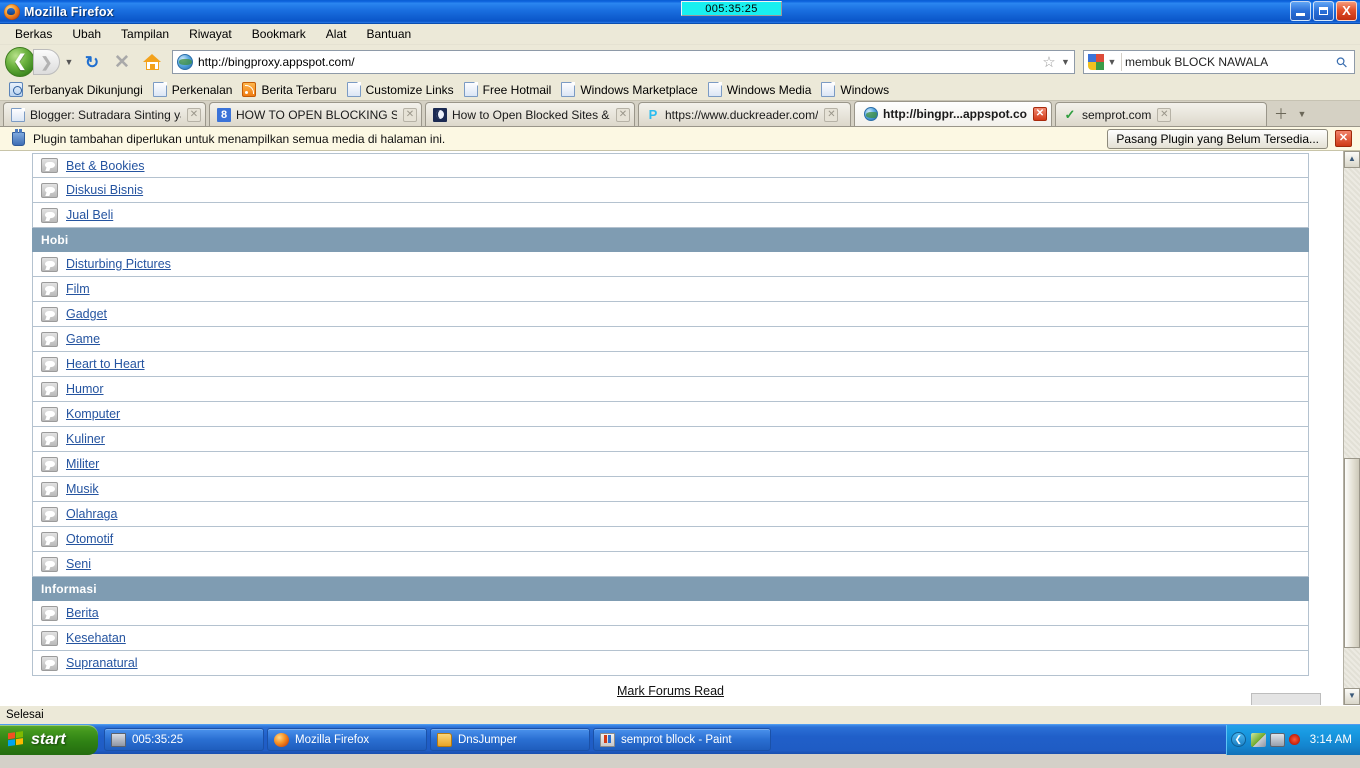  I want to click on forum-link: Bet & Bookies, so click(105, 166).